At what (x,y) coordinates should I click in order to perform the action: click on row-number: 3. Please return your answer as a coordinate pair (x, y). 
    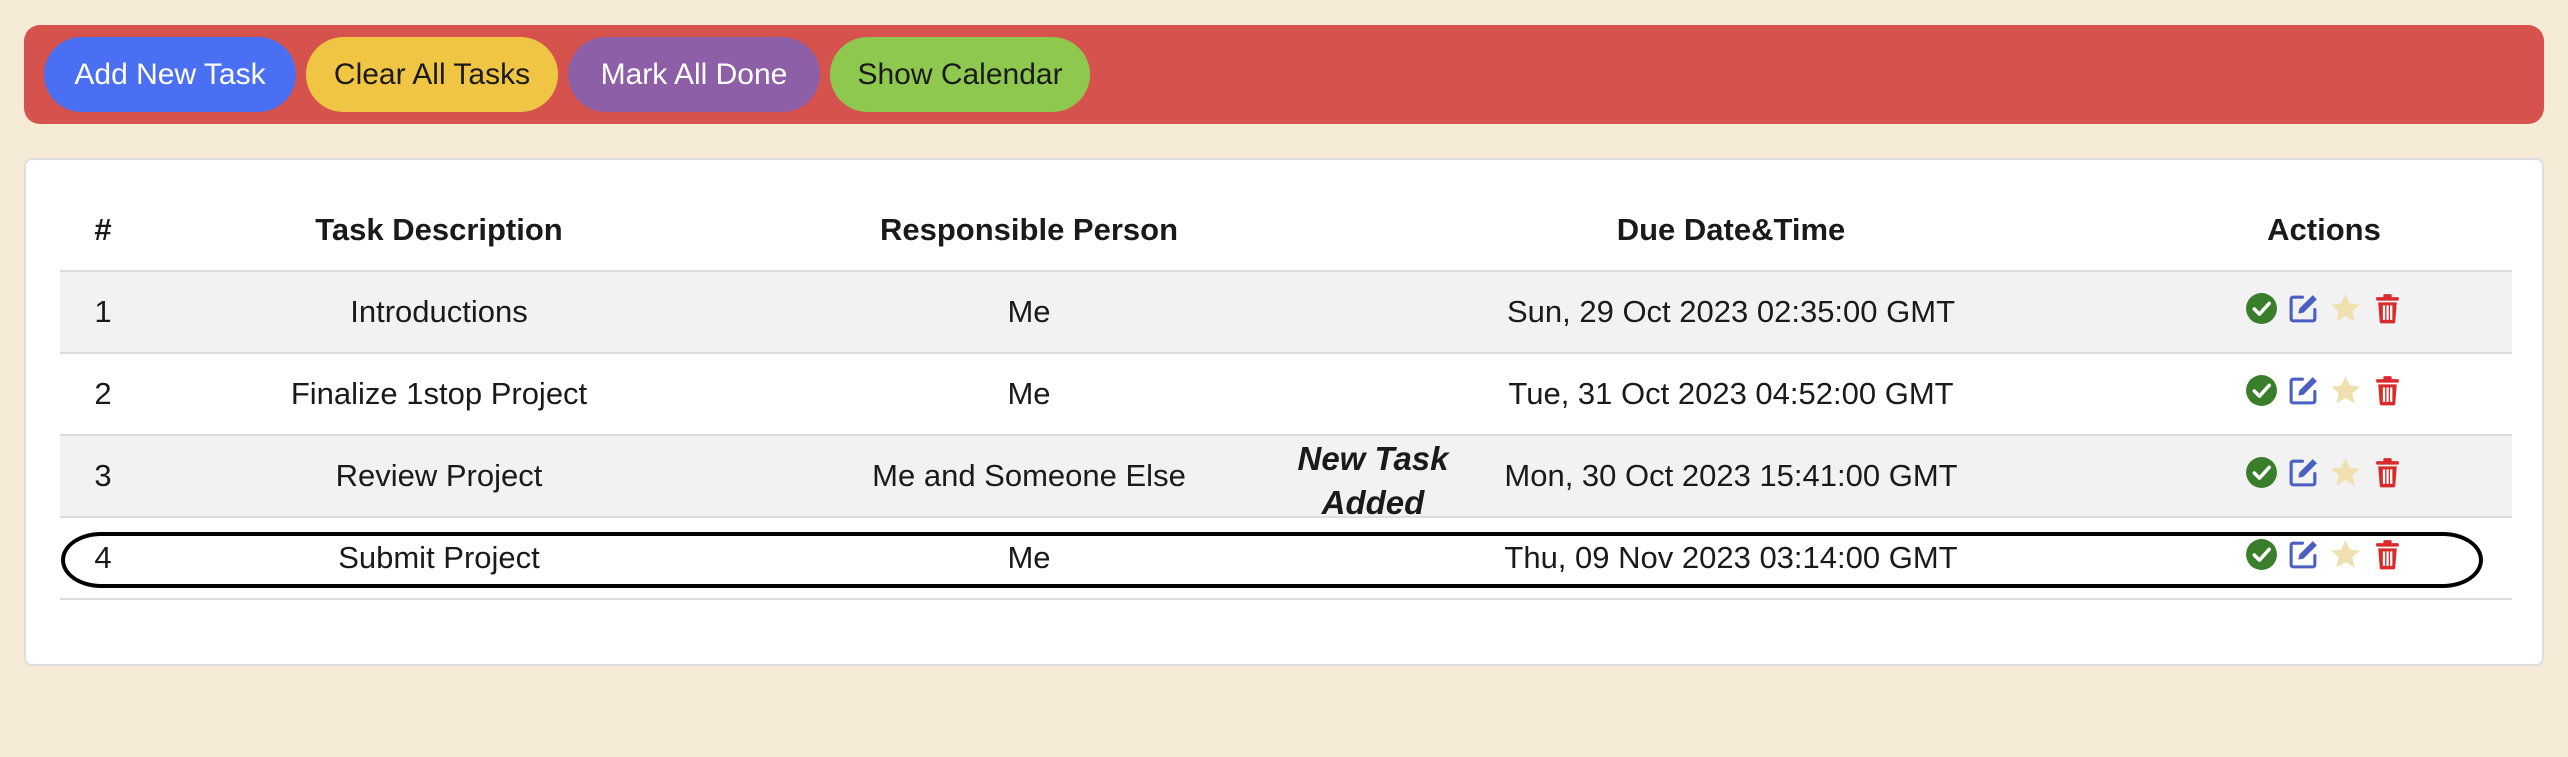
    Looking at the image, I should click on (103, 476).